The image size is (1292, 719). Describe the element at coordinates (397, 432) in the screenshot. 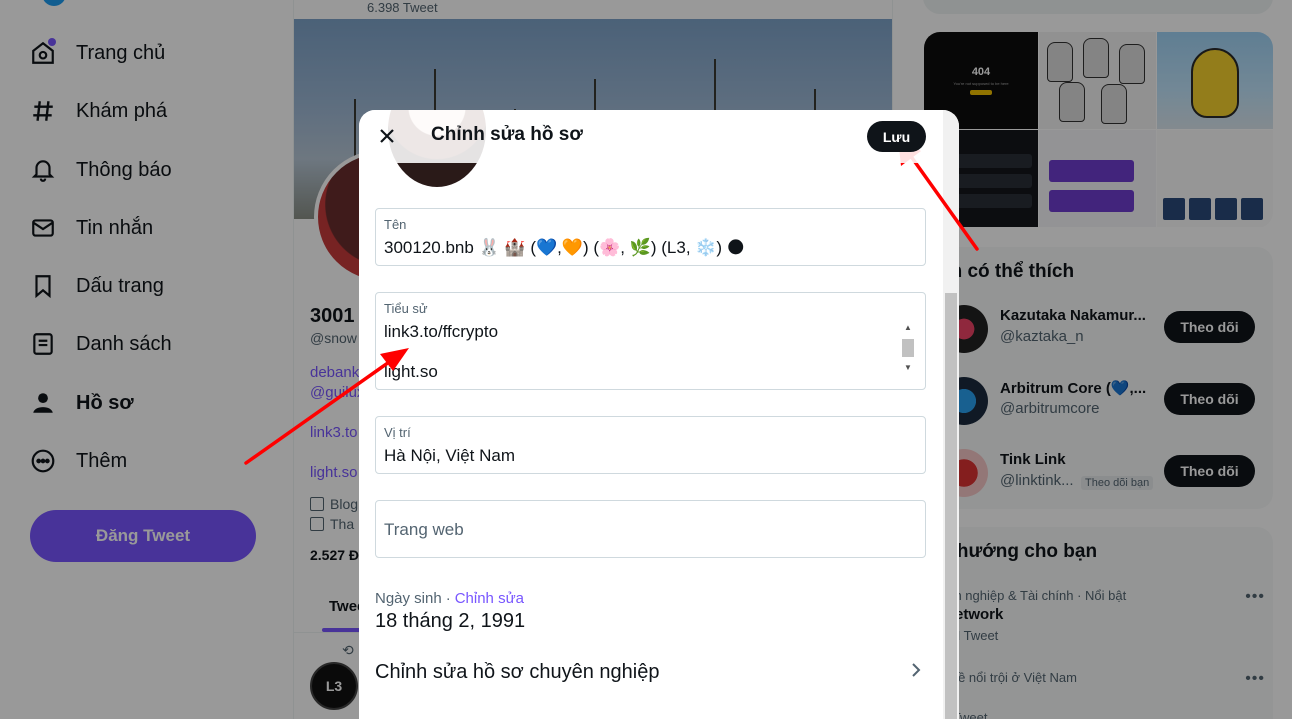

I see `field-label: Vị trí` at that location.